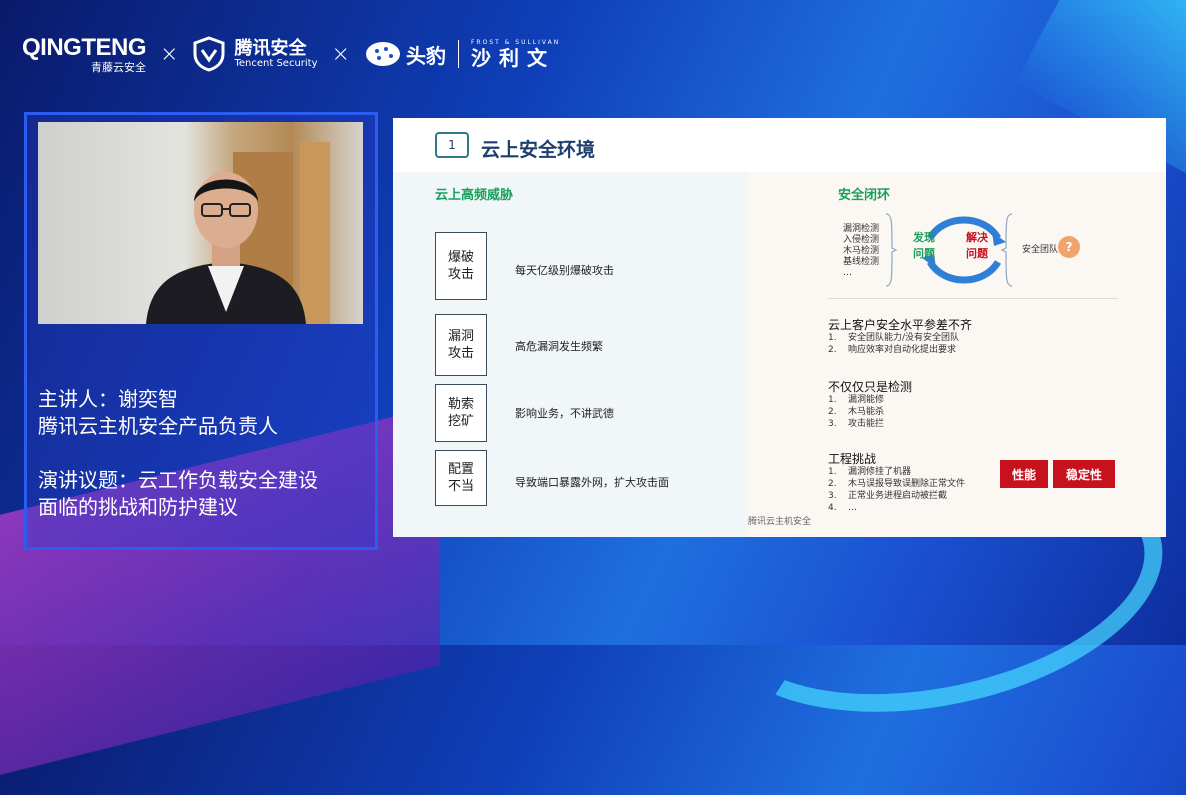 Image resolution: width=1186 pixels, height=795 pixels. Describe the element at coordinates (894, 344) in the screenshot. I see `section-list: 1. 安全团队能力/没有安全团队 2. 响应效率对自动化提出要求` at that location.